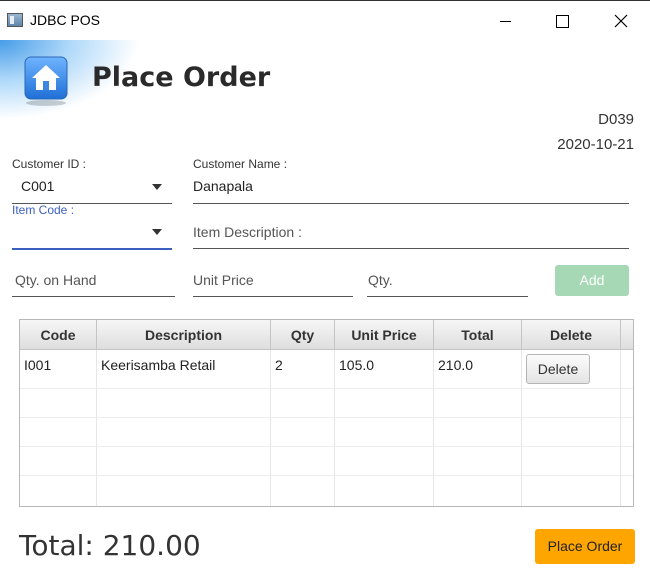 Image resolution: width=650 pixels, height=575 pixels. What do you see at coordinates (411, 248) in the screenshot?
I see `item-description-underline` at bounding box center [411, 248].